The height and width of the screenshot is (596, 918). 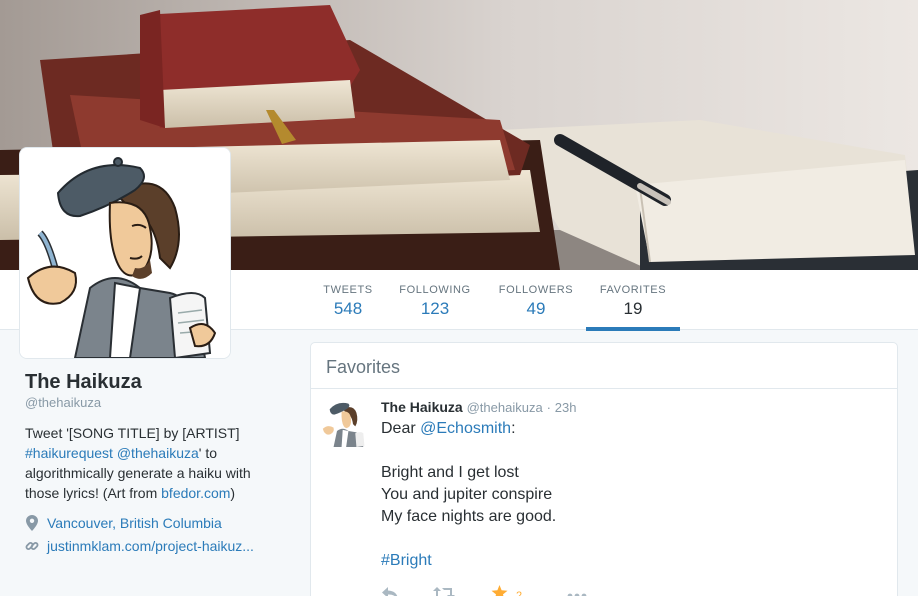 I want to click on retweet-icon, so click(x=444, y=591).